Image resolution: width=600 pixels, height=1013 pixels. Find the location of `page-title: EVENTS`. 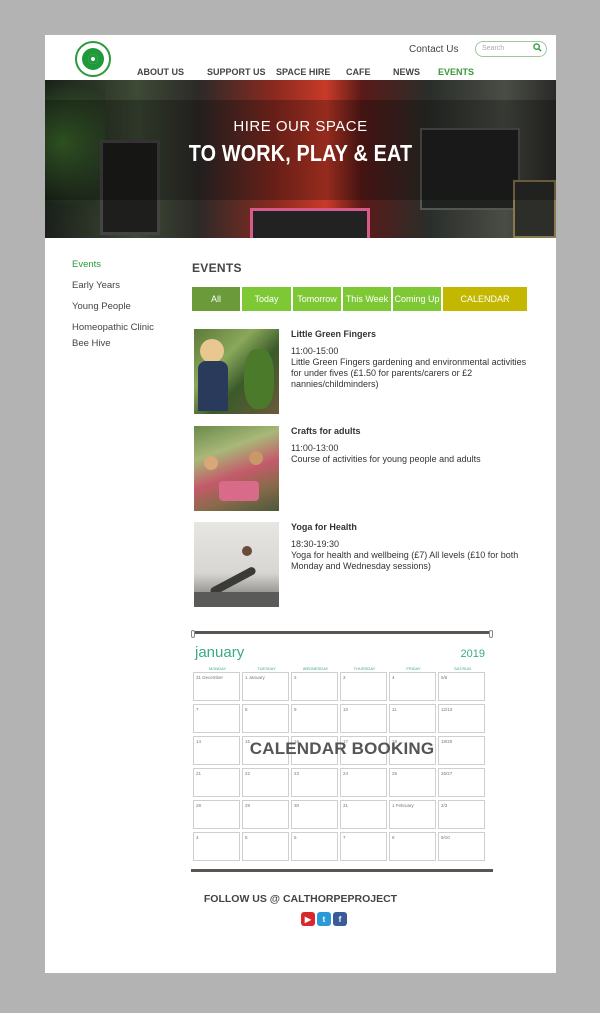

page-title: EVENTS is located at coordinates (217, 268).